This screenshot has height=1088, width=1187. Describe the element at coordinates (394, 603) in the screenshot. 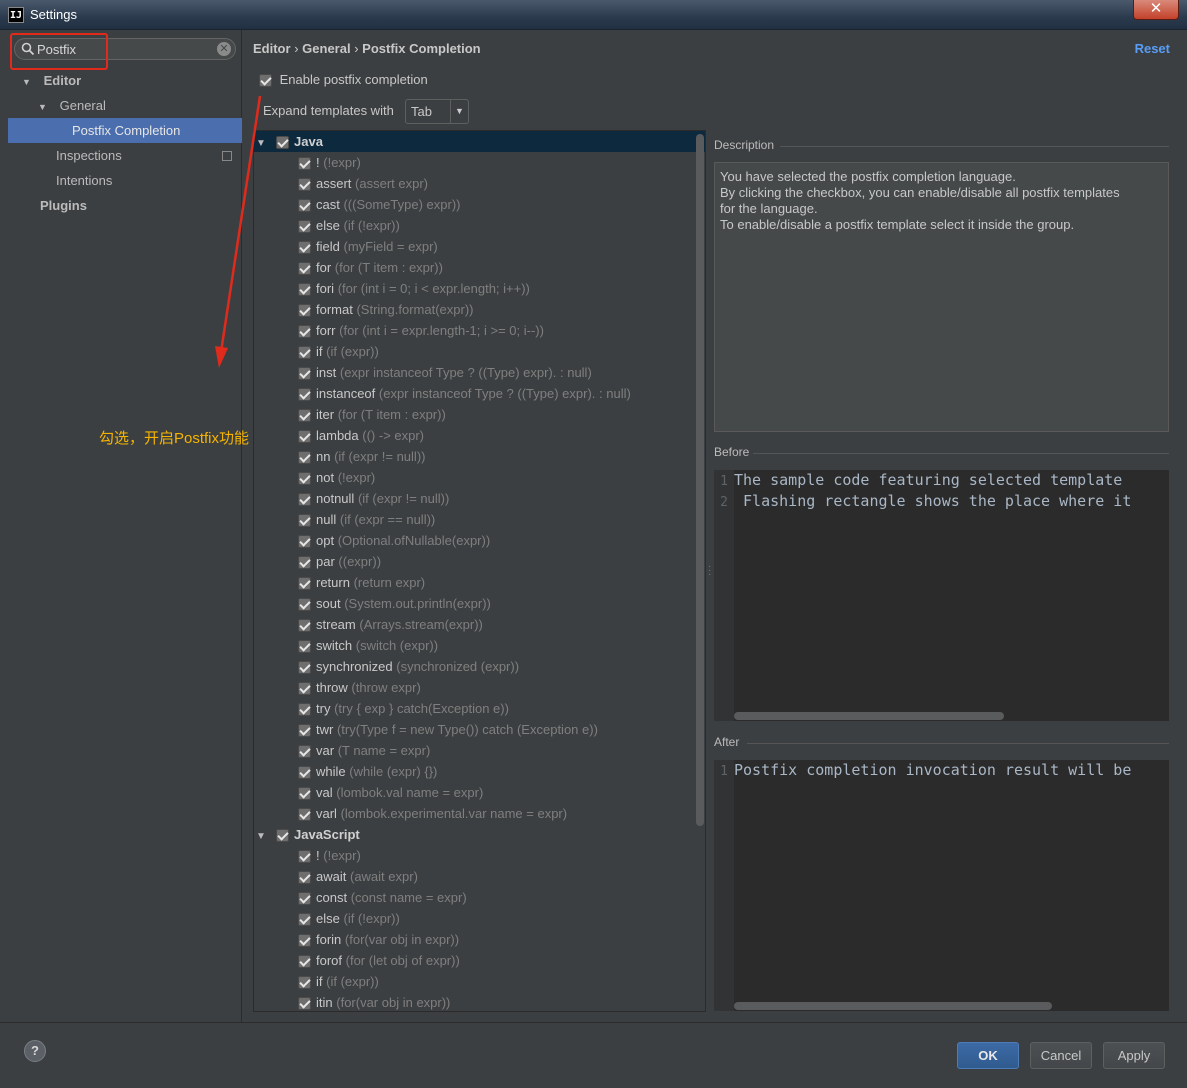

I see `template-row: sout (System.out.println(expr))` at that location.